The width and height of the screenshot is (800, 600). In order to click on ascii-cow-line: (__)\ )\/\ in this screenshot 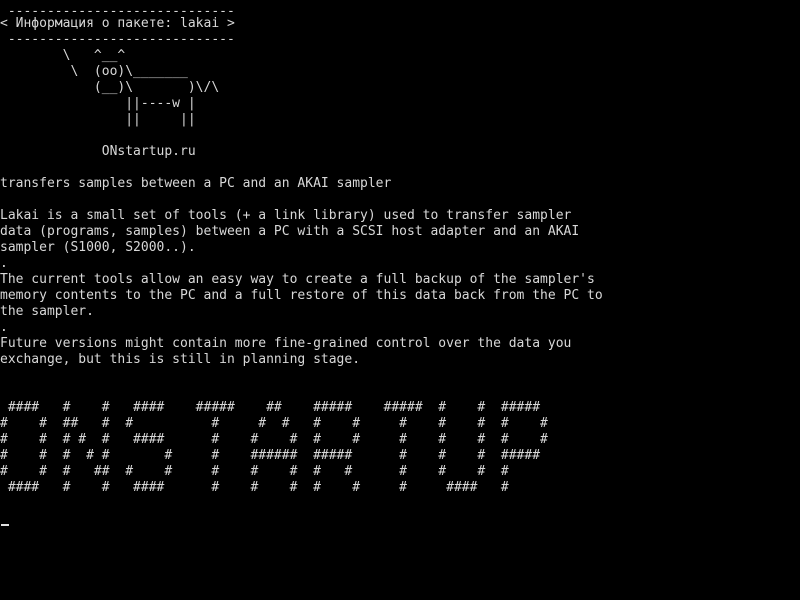, I will do `click(110, 87)`.